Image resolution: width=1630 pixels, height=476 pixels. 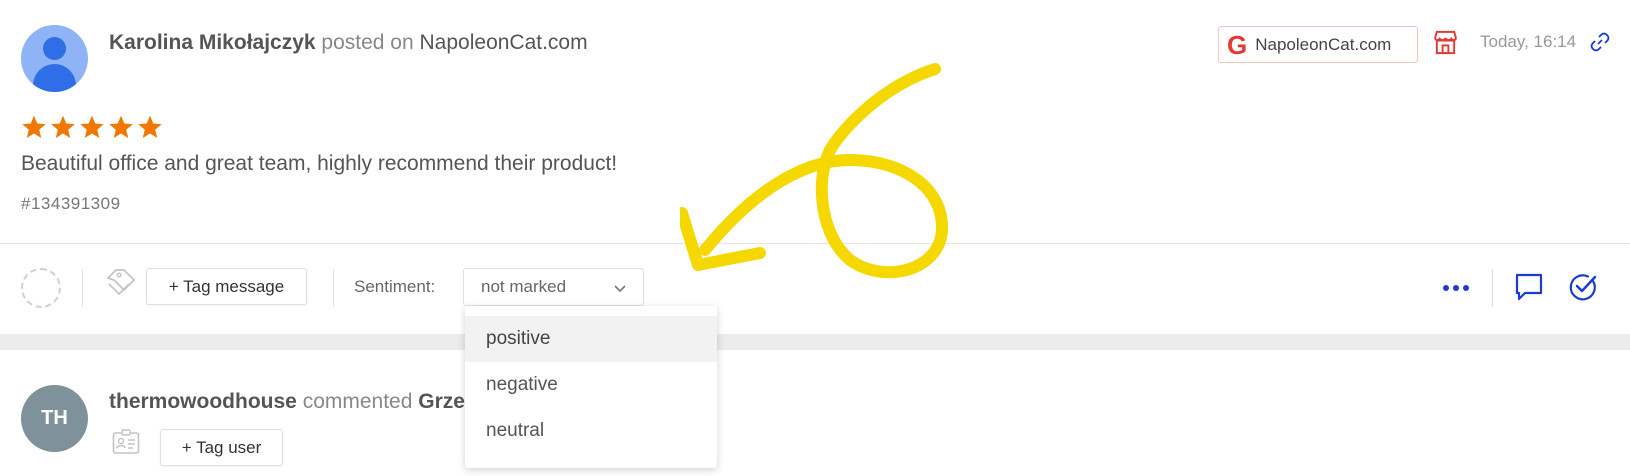 I want to click on check-circle-icon, so click(x=1583, y=287).